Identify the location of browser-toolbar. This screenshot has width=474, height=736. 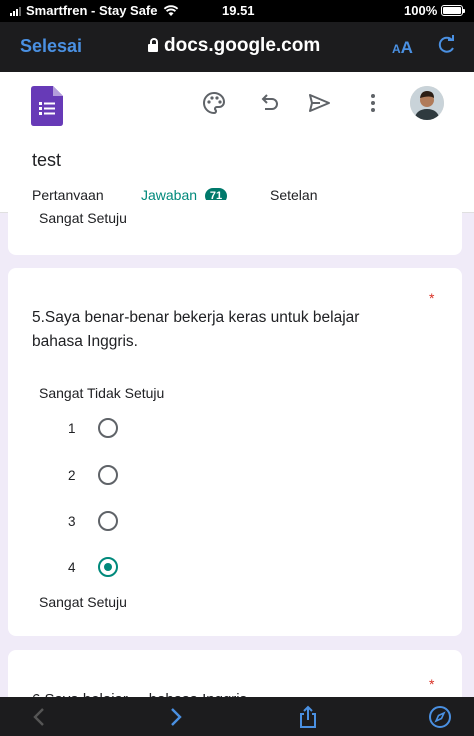
(237, 716).